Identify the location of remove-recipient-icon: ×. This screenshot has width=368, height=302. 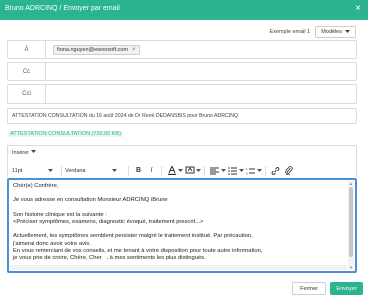
(134, 50).